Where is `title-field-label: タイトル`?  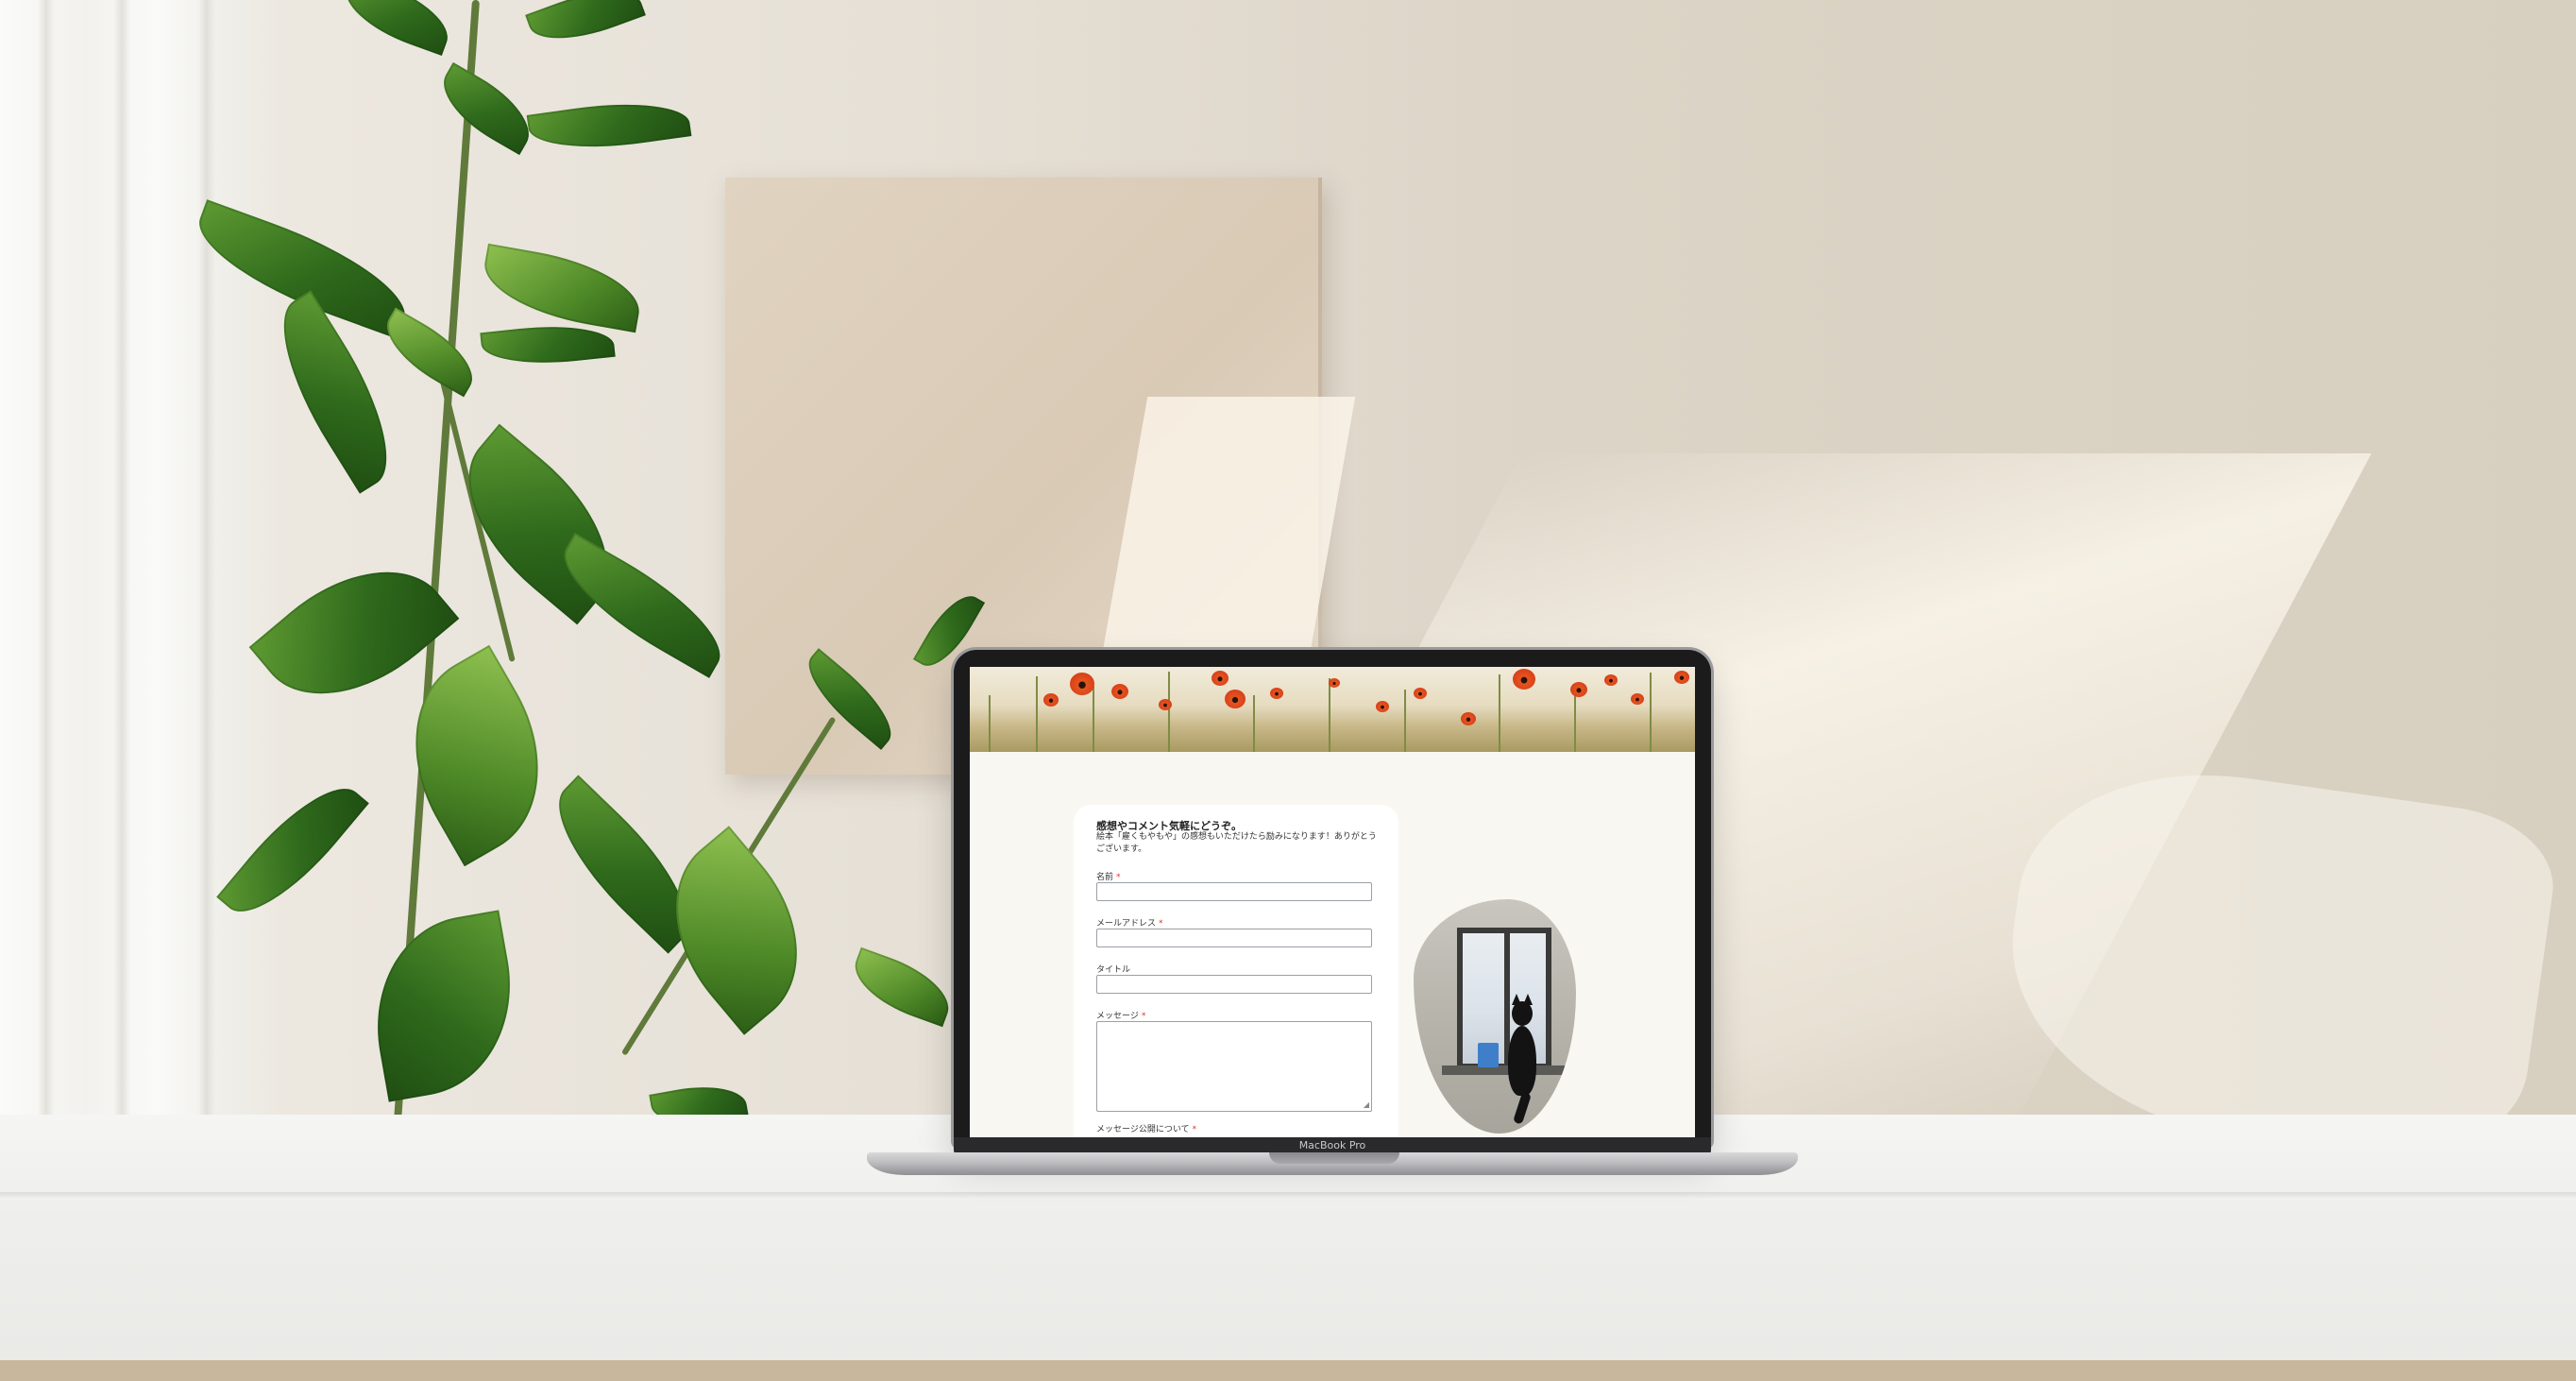
title-field-label: タイトル is located at coordinates (1113, 969).